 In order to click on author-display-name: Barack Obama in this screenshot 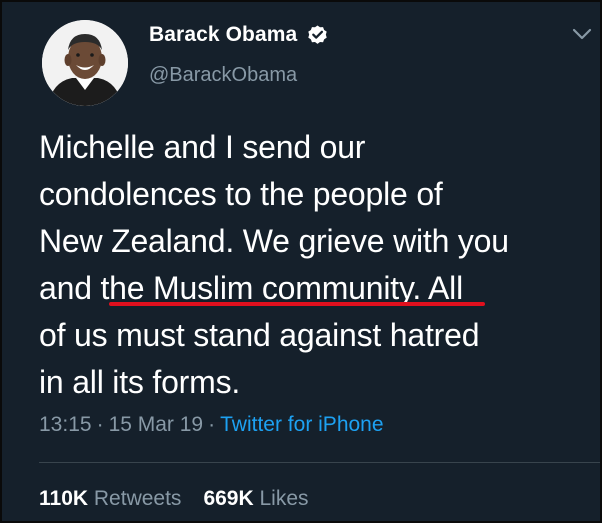, I will do `click(223, 35)`.